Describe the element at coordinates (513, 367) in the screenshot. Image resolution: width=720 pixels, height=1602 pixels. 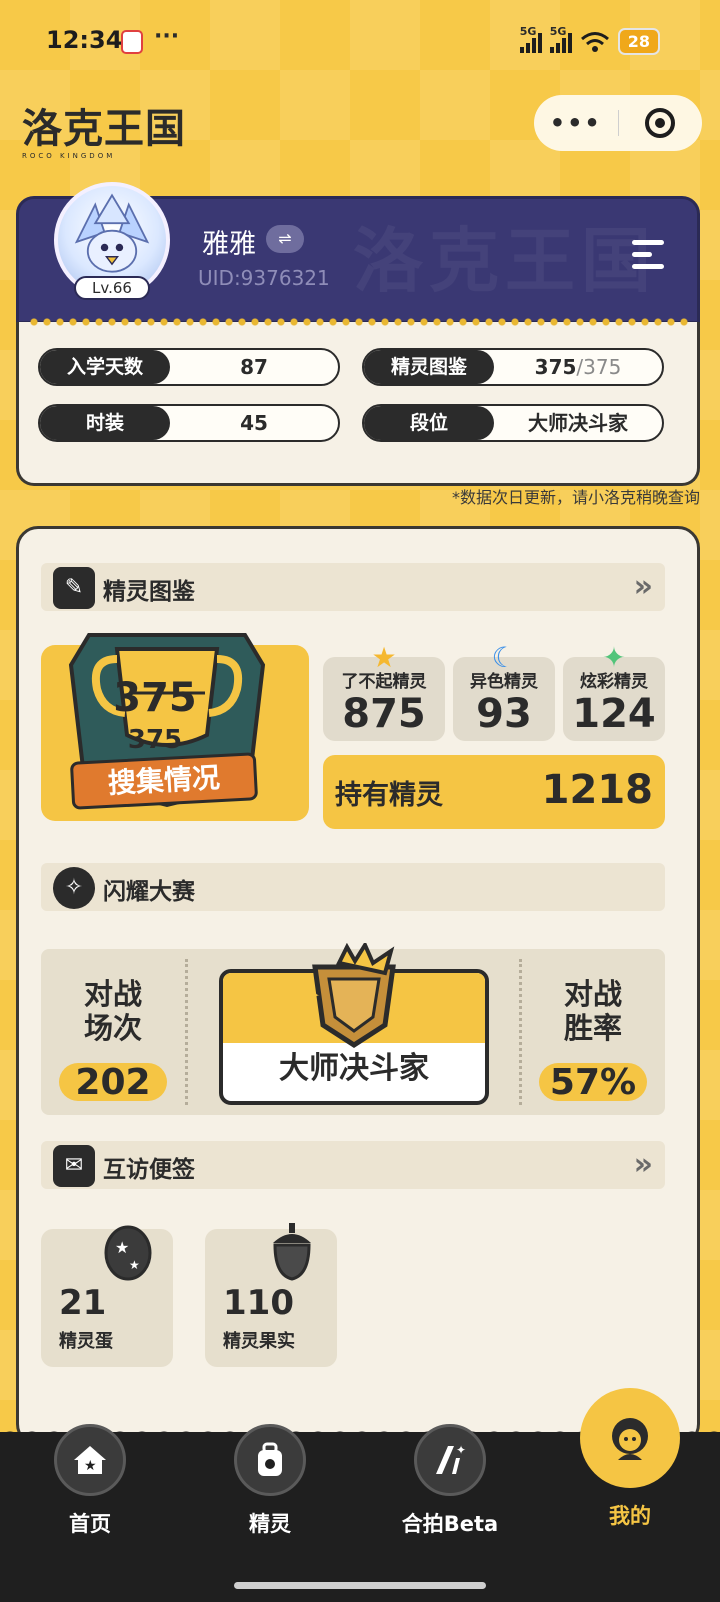
I see `stat-pokedex: 精灵图鉴 375/375` at that location.